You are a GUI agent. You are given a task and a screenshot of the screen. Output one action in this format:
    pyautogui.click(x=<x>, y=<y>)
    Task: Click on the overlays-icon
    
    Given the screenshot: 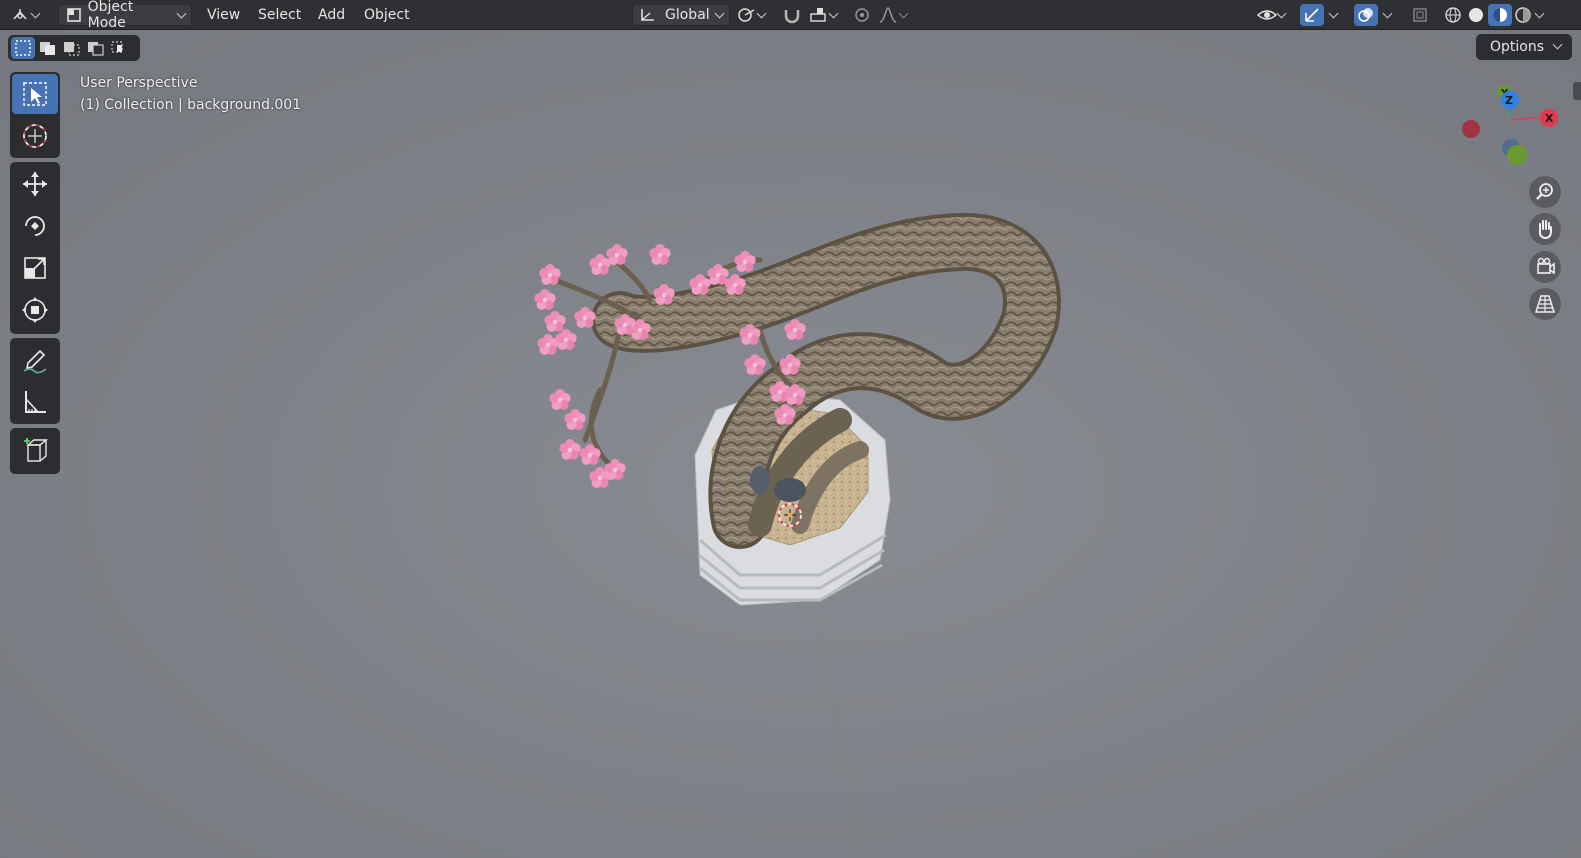 What is the action you would take?
    pyautogui.click(x=1365, y=15)
    